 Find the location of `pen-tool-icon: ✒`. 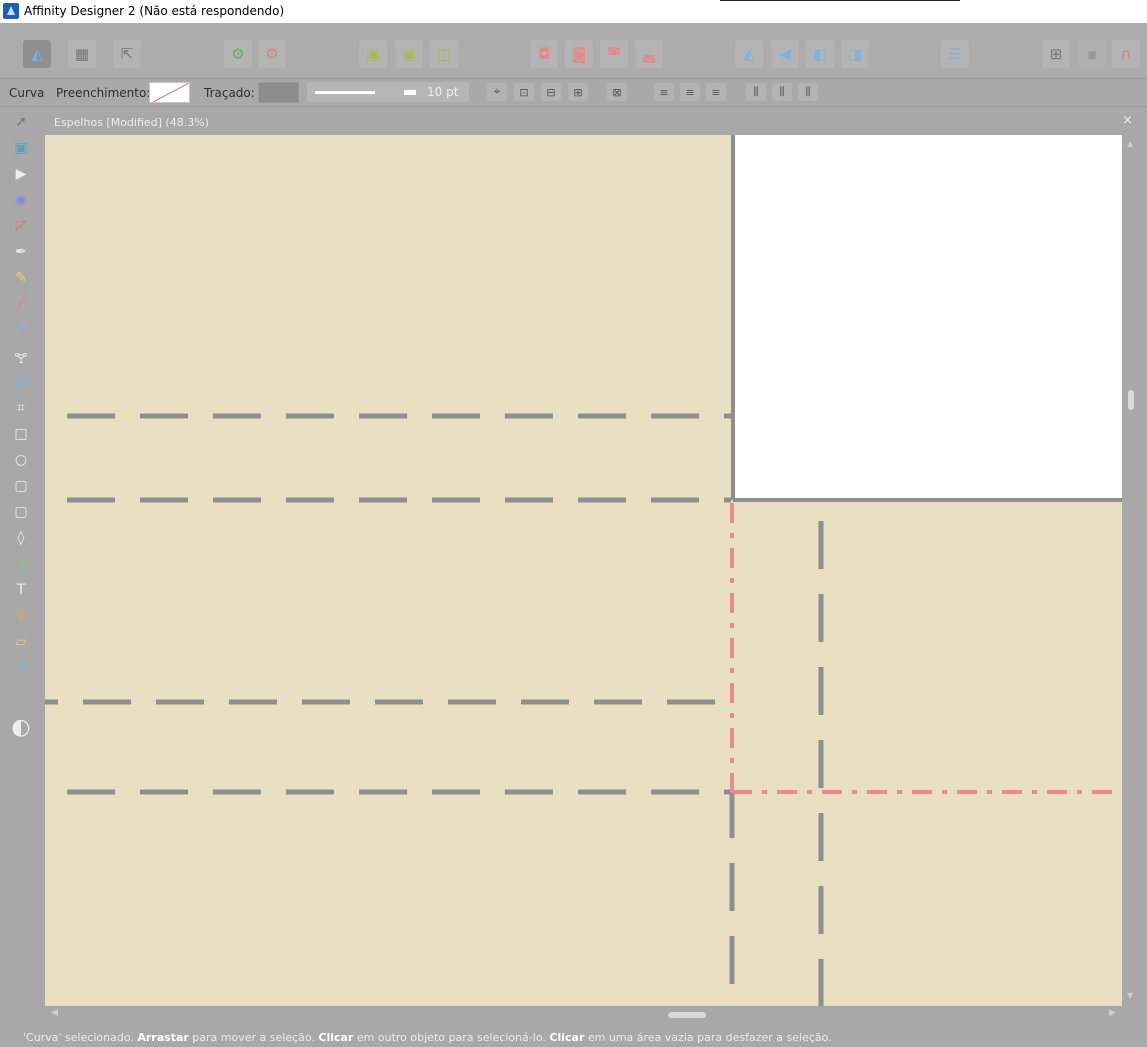

pen-tool-icon: ✒ is located at coordinates (21, 252).